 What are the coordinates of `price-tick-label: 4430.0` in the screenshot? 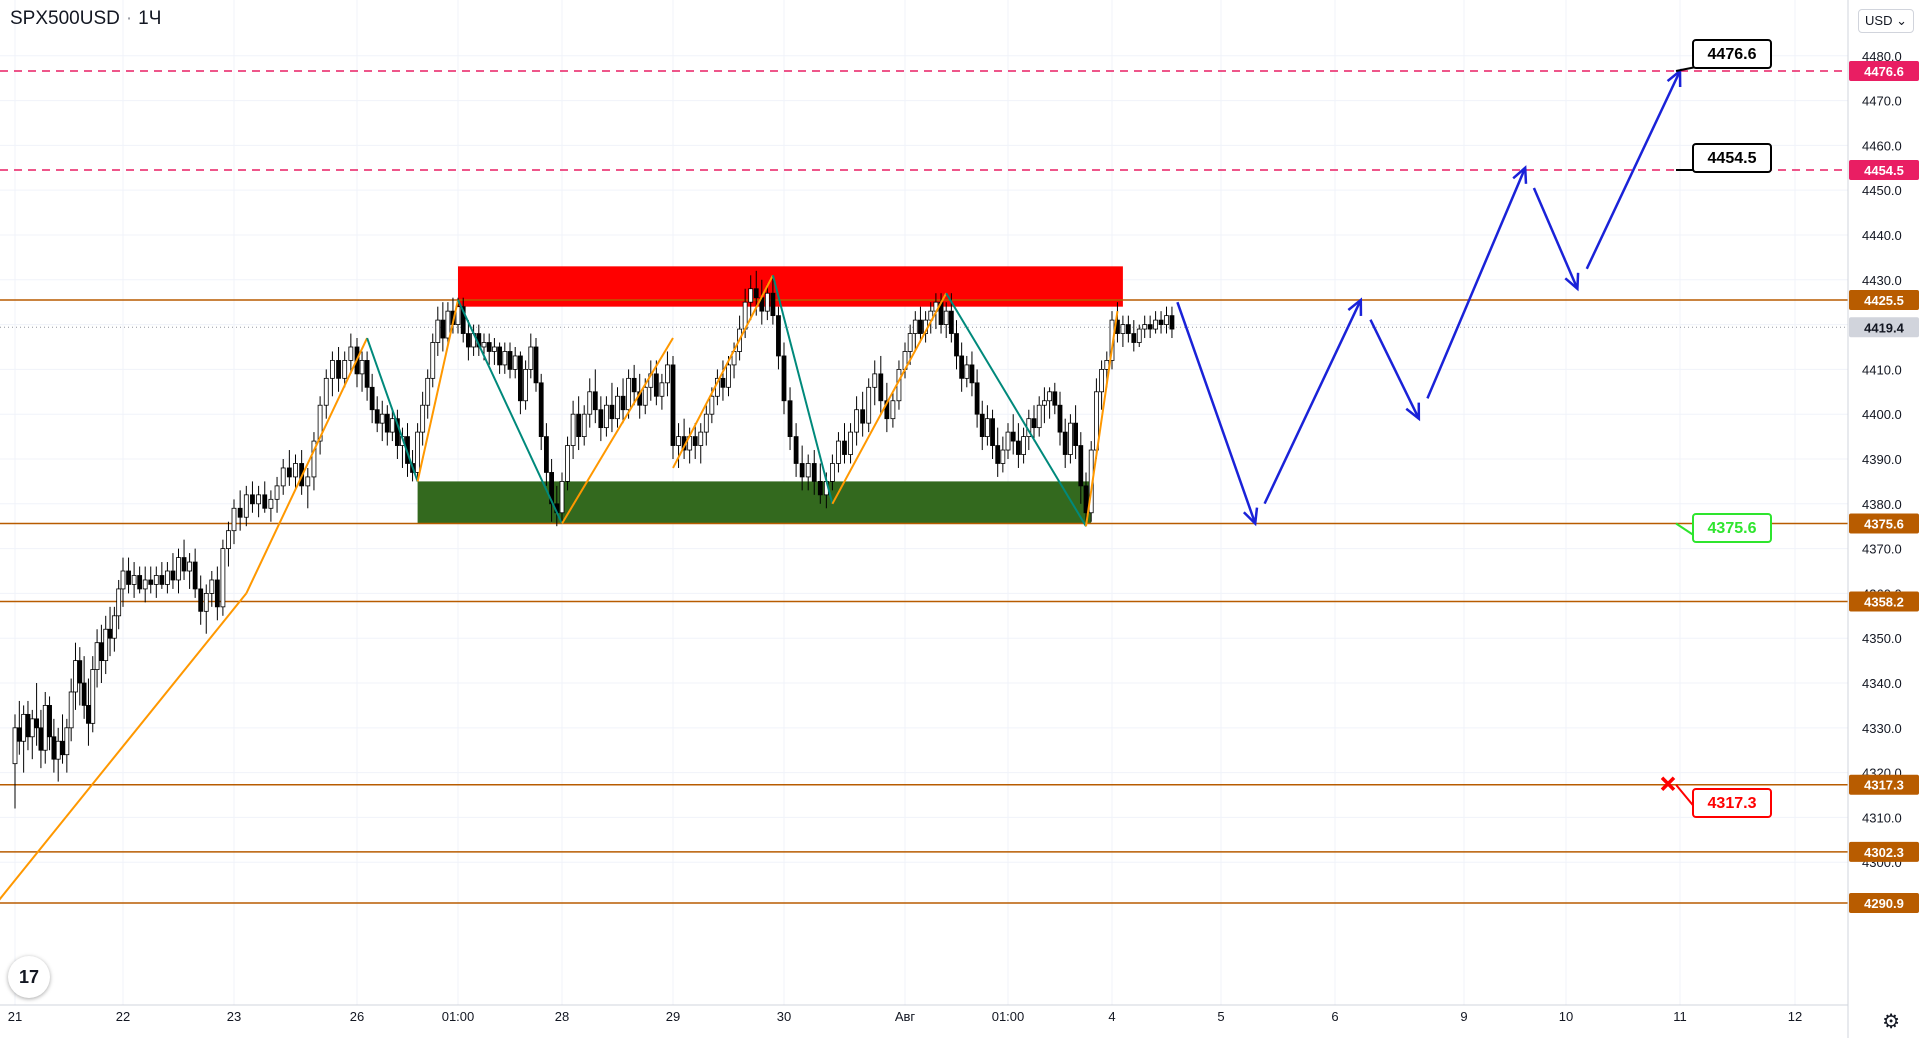 It's located at (1882, 280).